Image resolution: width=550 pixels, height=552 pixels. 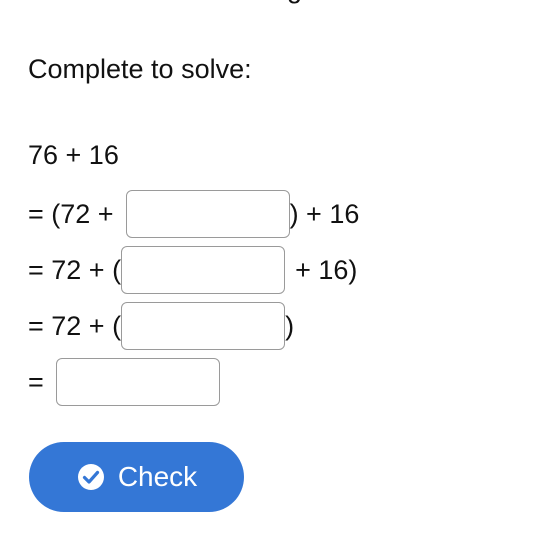 I want to click on instruction-text: Complete to solve:, so click(x=140, y=69).